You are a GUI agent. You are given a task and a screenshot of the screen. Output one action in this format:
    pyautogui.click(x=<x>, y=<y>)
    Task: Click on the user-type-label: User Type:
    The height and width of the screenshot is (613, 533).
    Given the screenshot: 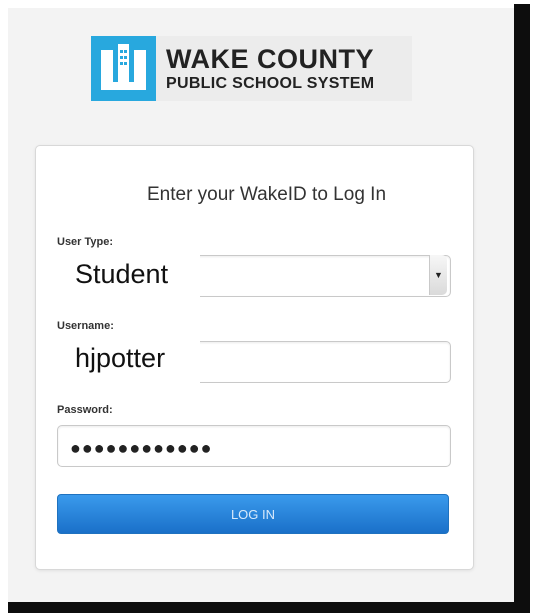 What is the action you would take?
    pyautogui.click(x=85, y=242)
    